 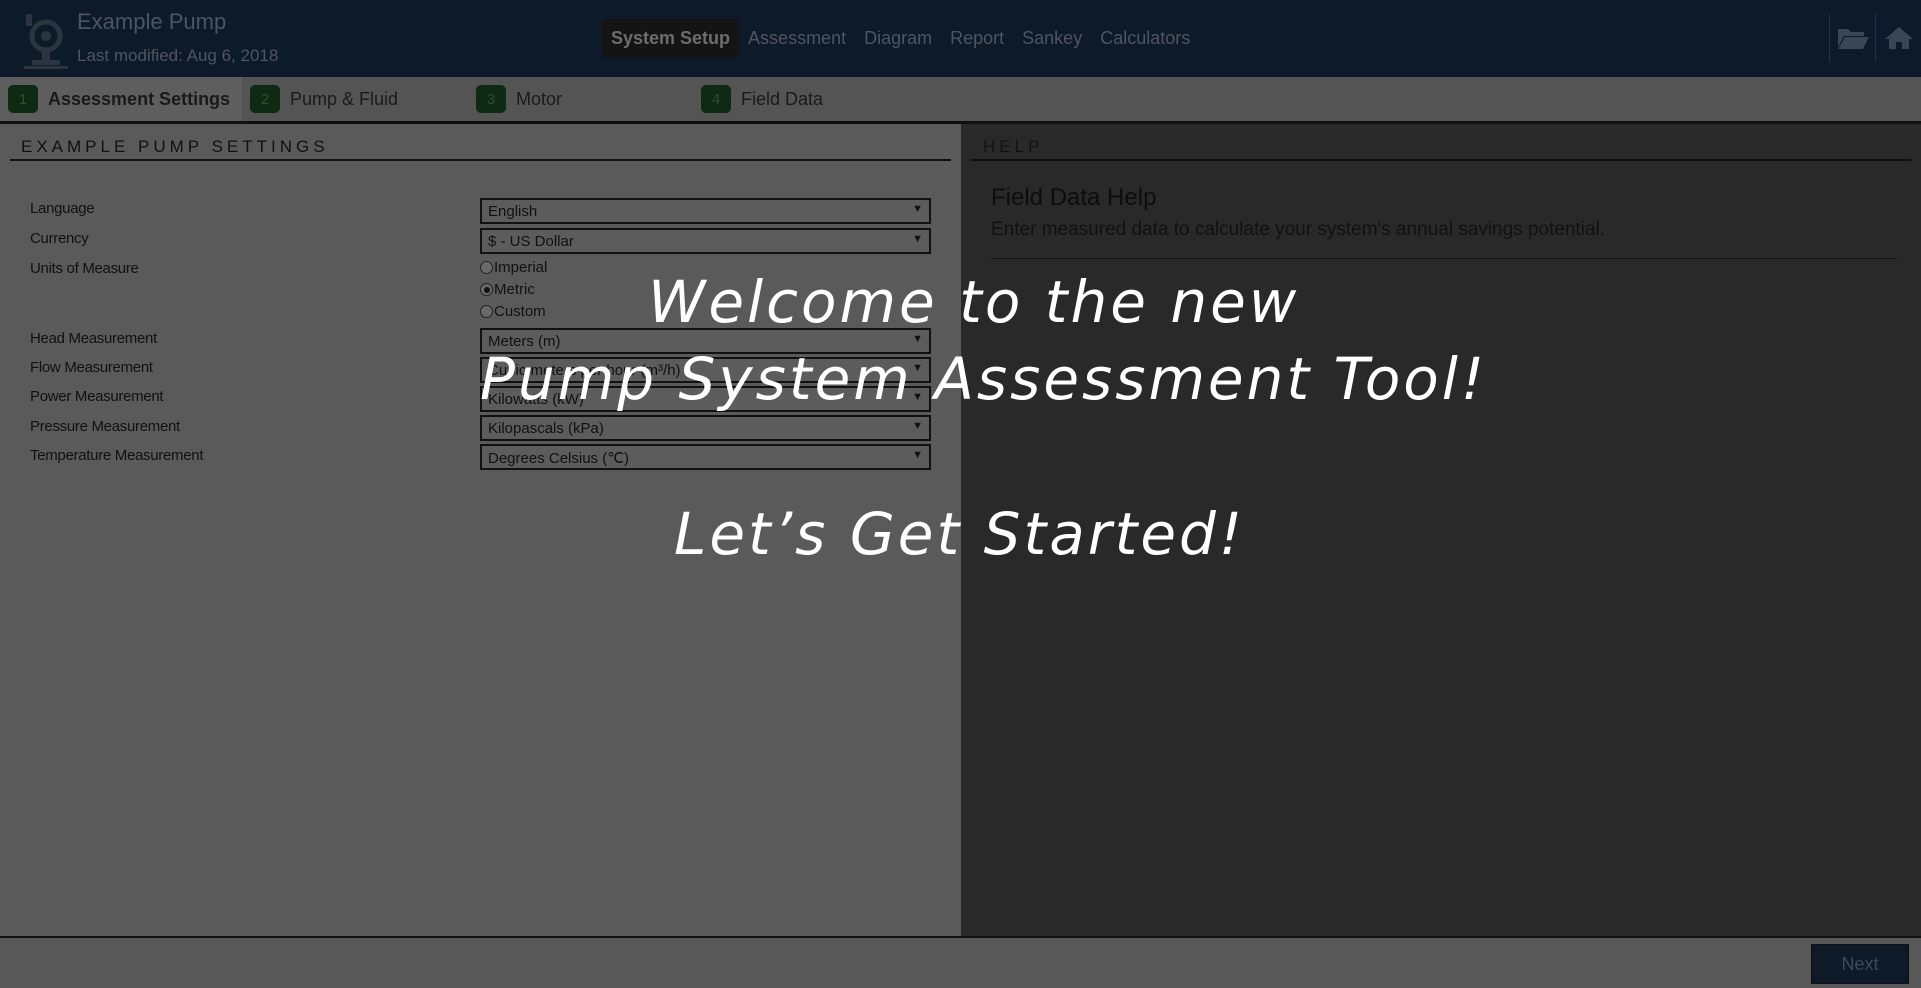 I want to click on nav-calculators: Calculators, so click(x=1145, y=38).